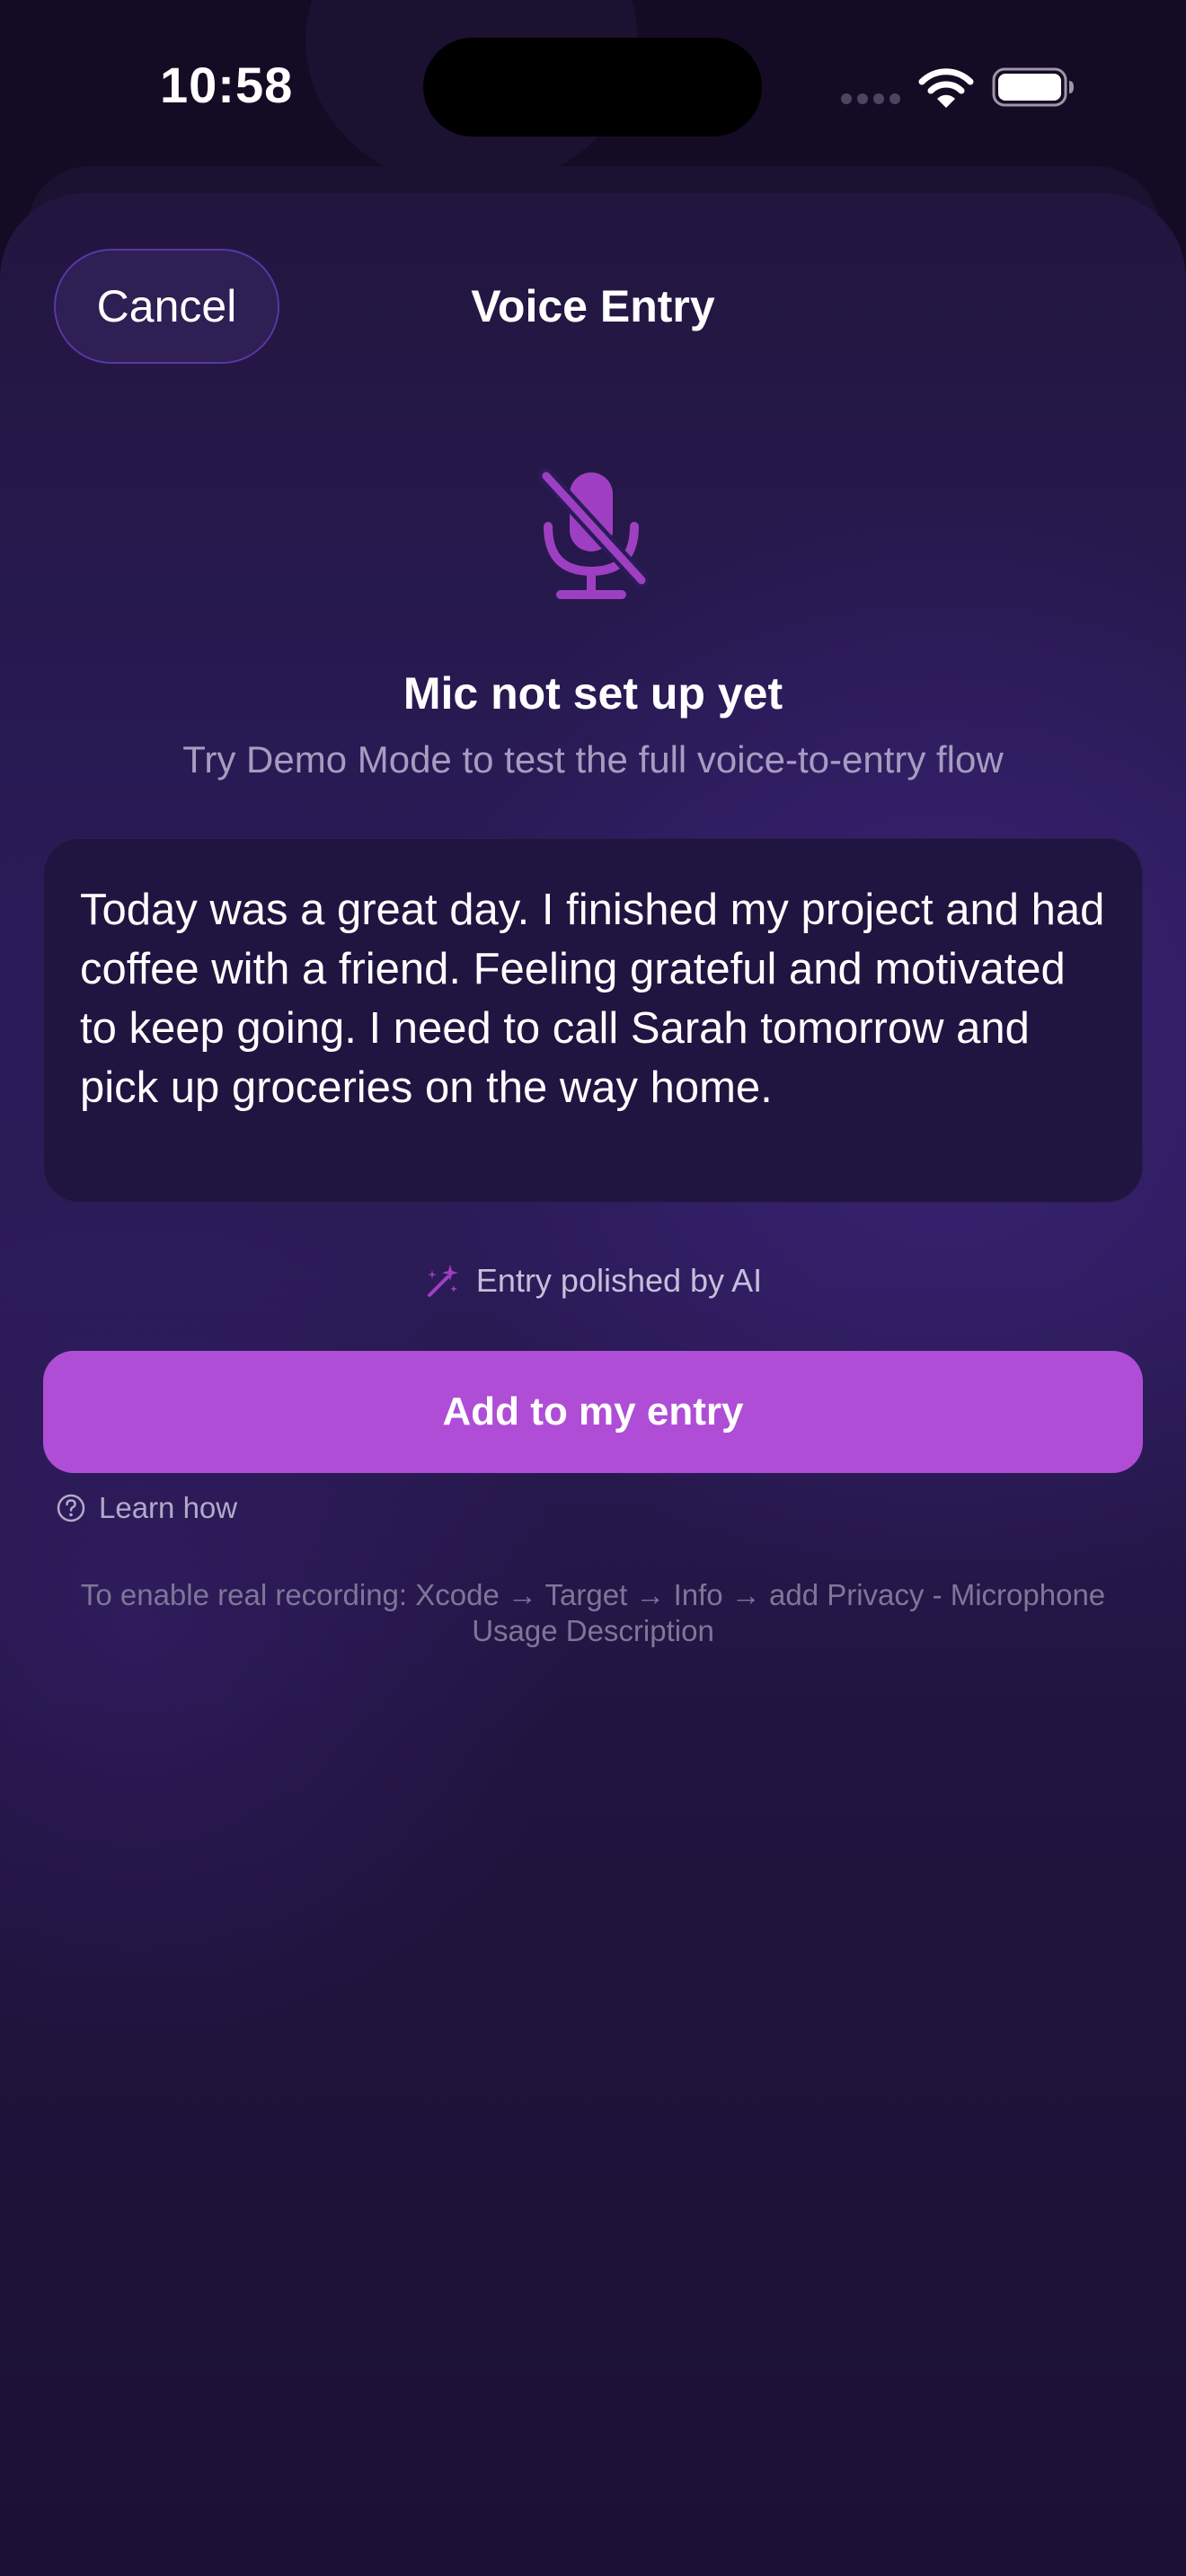 The height and width of the screenshot is (2576, 1186). What do you see at coordinates (593, 693) in the screenshot?
I see `mic-status-title: Mic not set up yet` at bounding box center [593, 693].